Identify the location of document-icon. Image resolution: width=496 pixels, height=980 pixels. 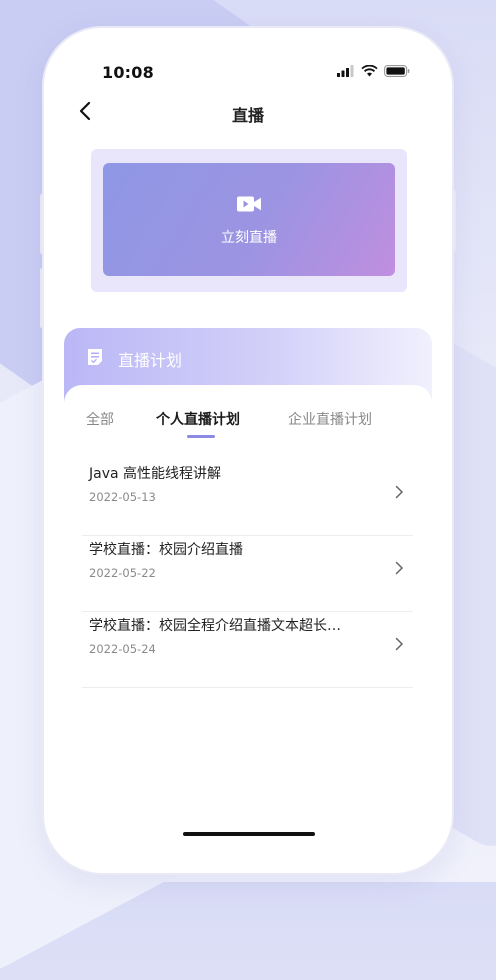
(95, 357).